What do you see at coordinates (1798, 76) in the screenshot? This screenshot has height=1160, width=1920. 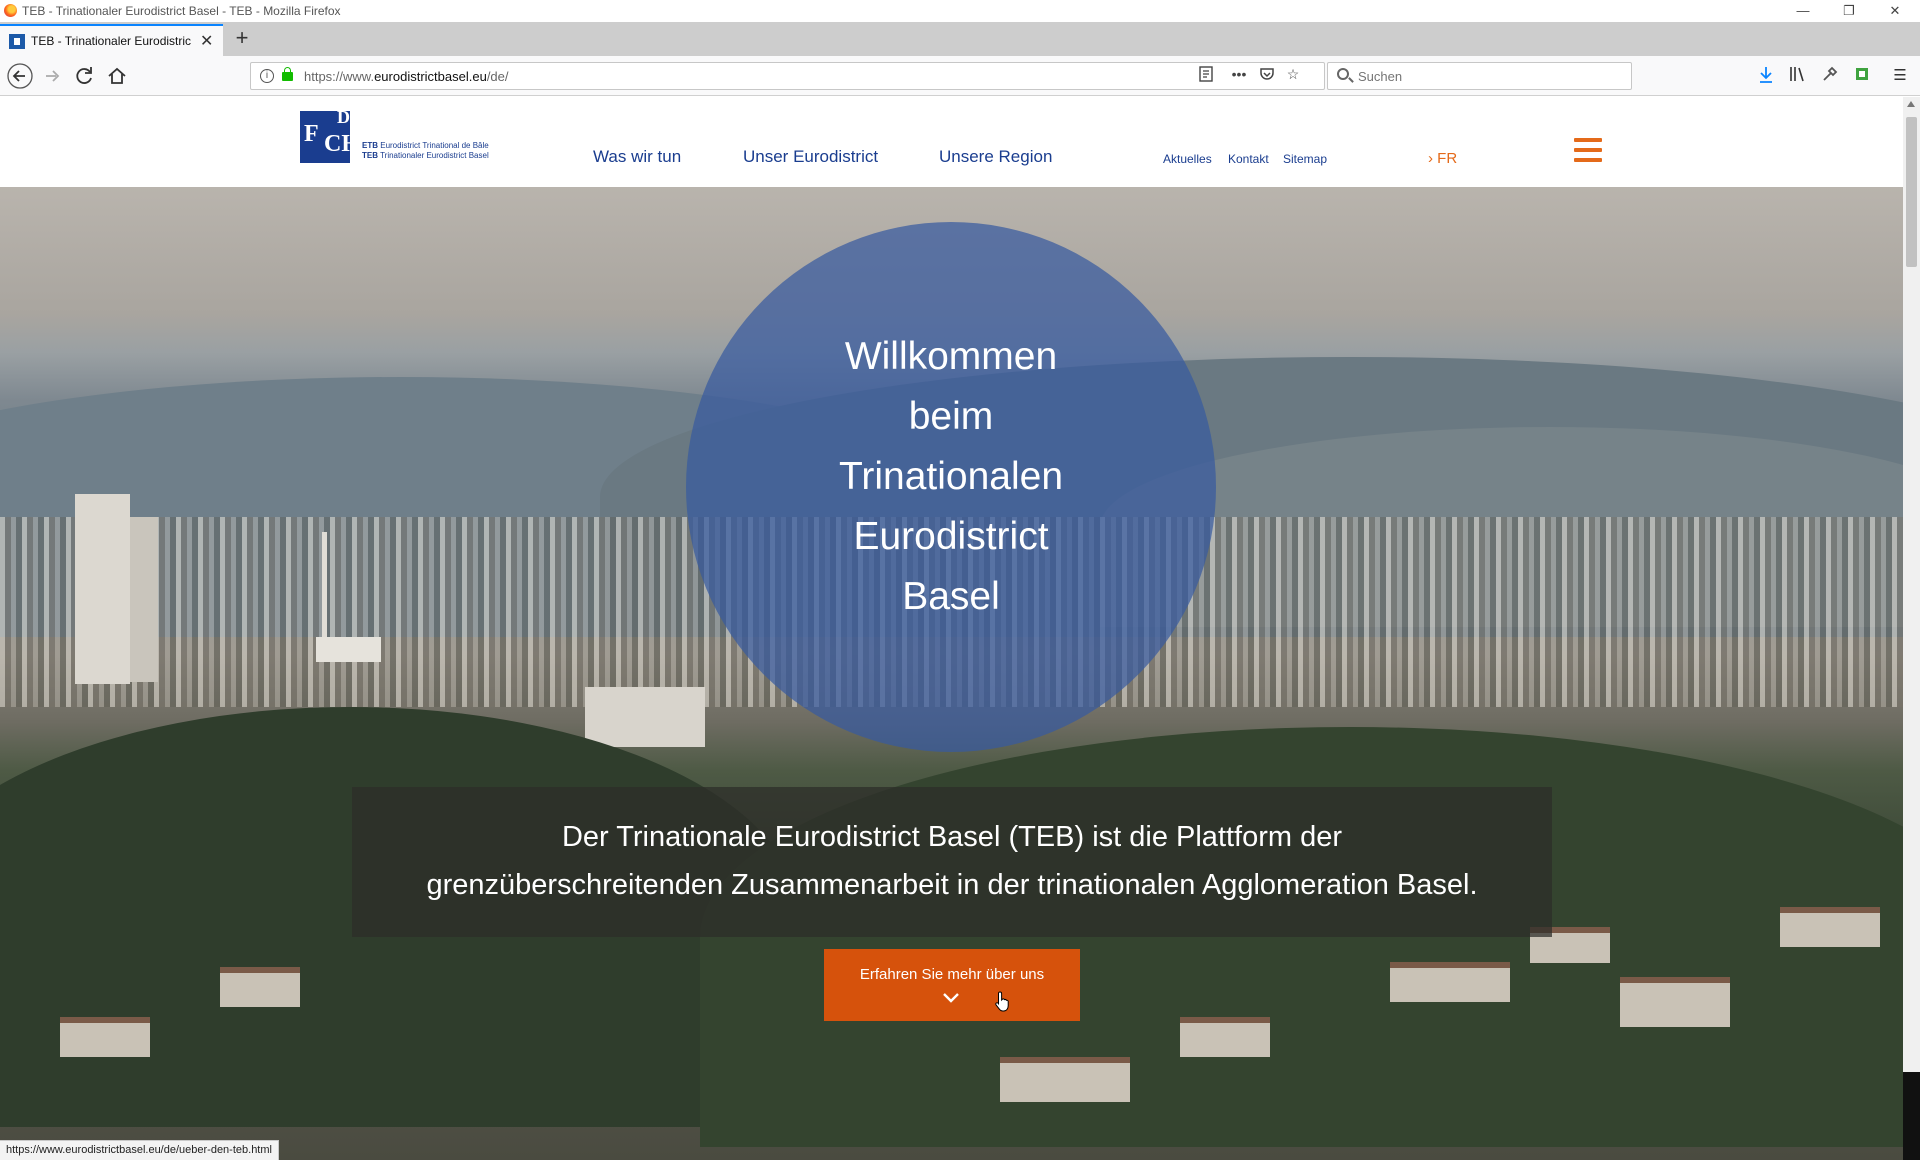 I see `library-icon` at bounding box center [1798, 76].